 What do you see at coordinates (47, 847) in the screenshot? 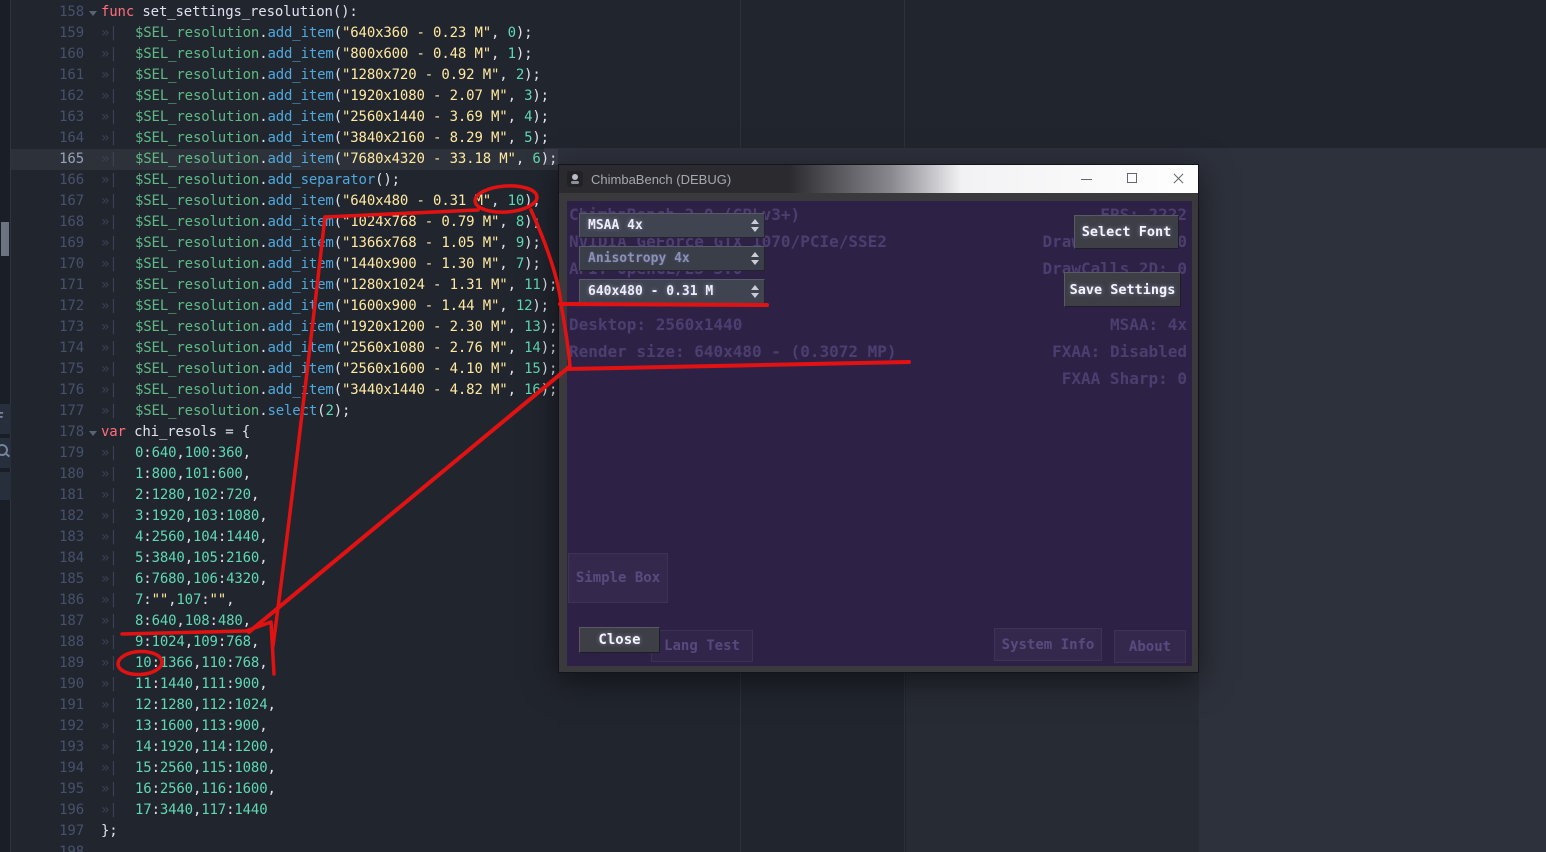
I see `line-number: 198` at bounding box center [47, 847].